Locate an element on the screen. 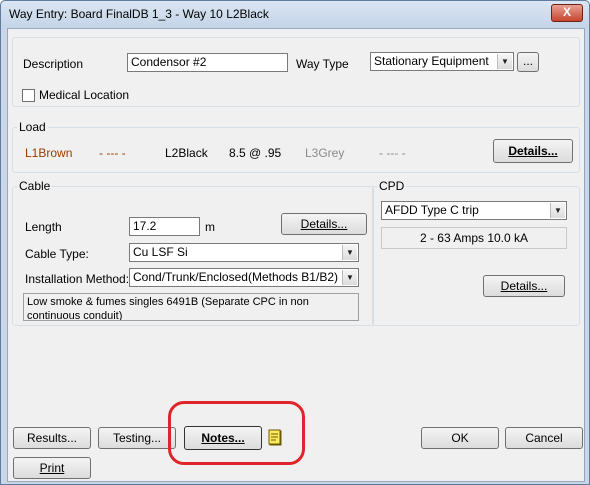 The width and height of the screenshot is (590, 485). cancel-label: Cancel is located at coordinates (544, 438).